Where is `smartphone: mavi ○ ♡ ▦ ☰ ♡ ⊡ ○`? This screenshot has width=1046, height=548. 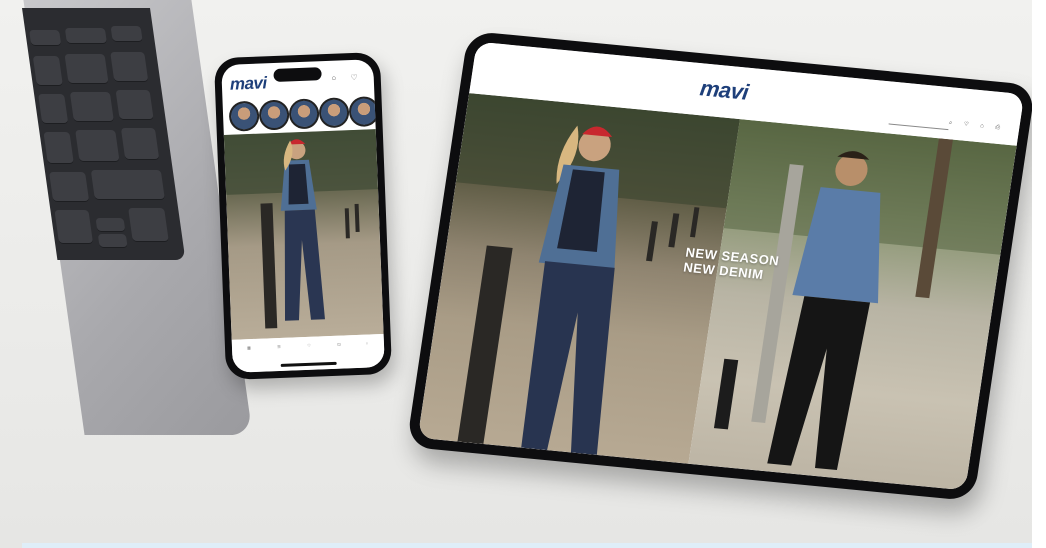
smartphone: mavi ○ ♡ ▦ ☰ ♡ ⊡ ○ is located at coordinates (303, 216).